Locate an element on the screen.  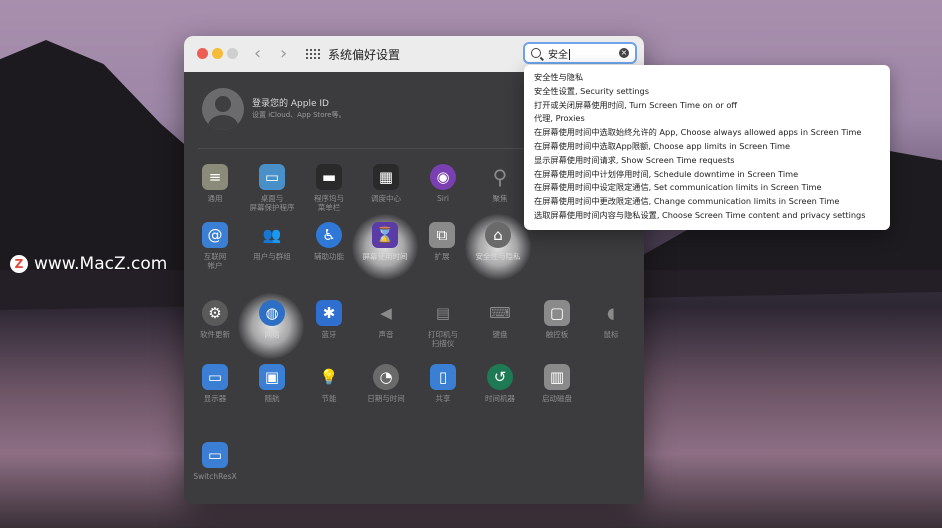
general-icon: ≡ is located at coordinates (215, 177).